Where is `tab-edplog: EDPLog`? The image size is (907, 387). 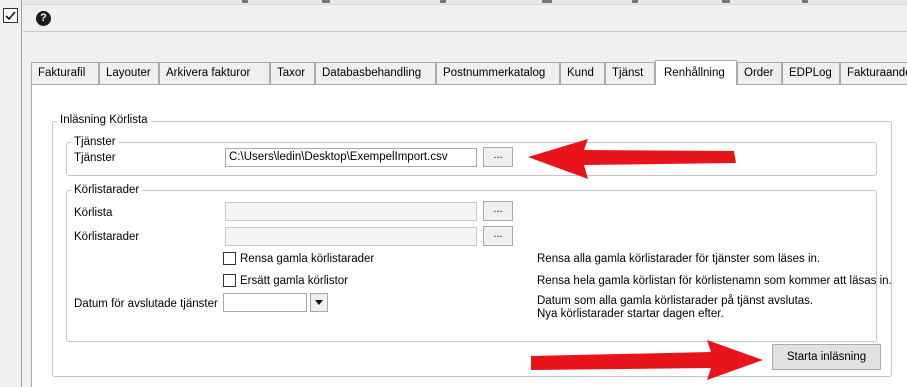
tab-edplog: EDPLog is located at coordinates (811, 73).